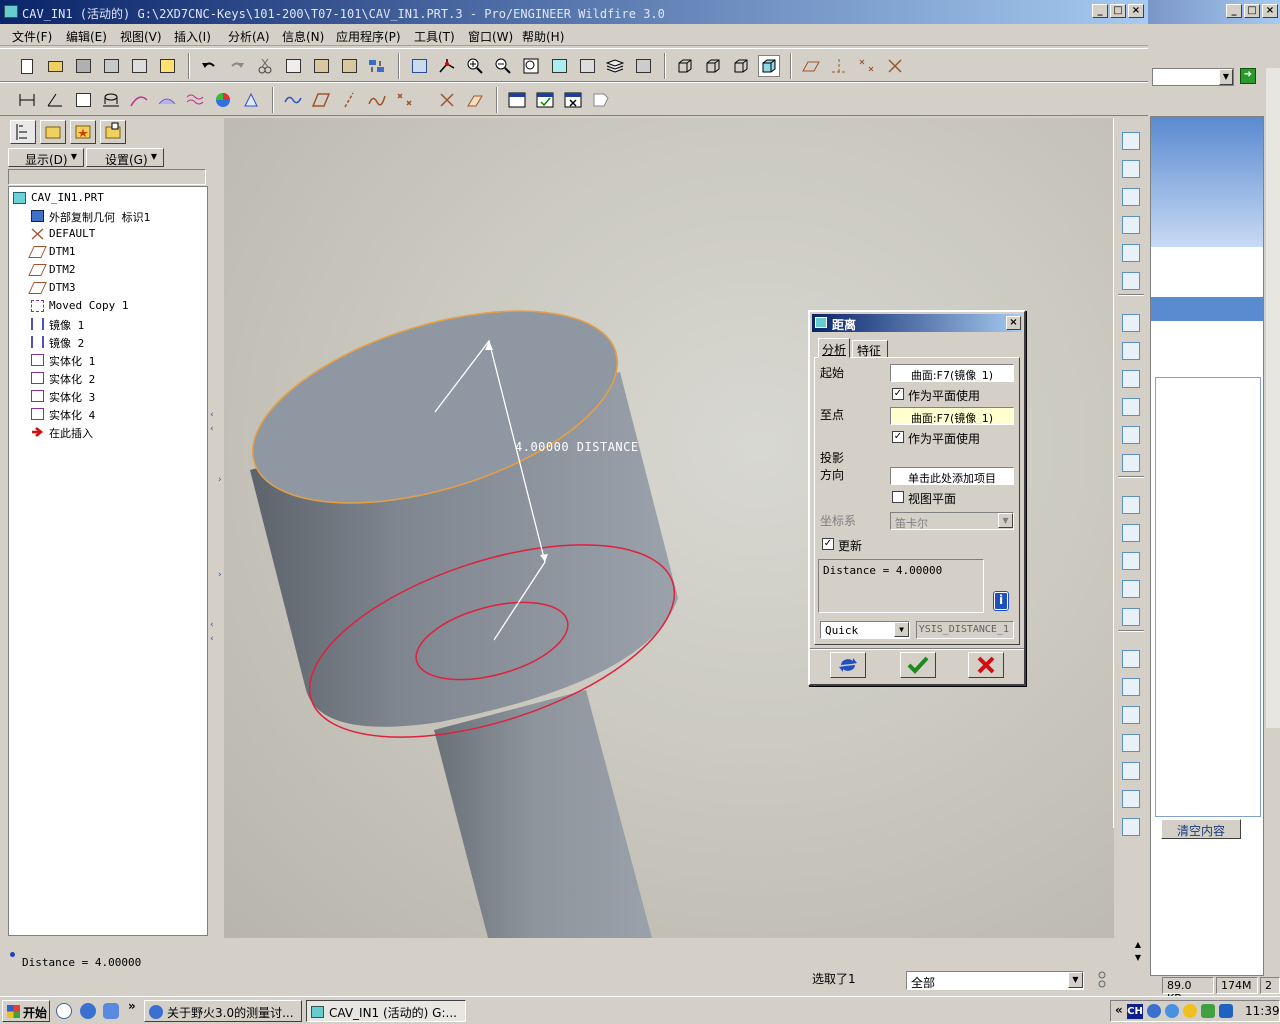 Image resolution: width=1280 pixels, height=1024 pixels. I want to click on blend-icon, so click(1131, 407).